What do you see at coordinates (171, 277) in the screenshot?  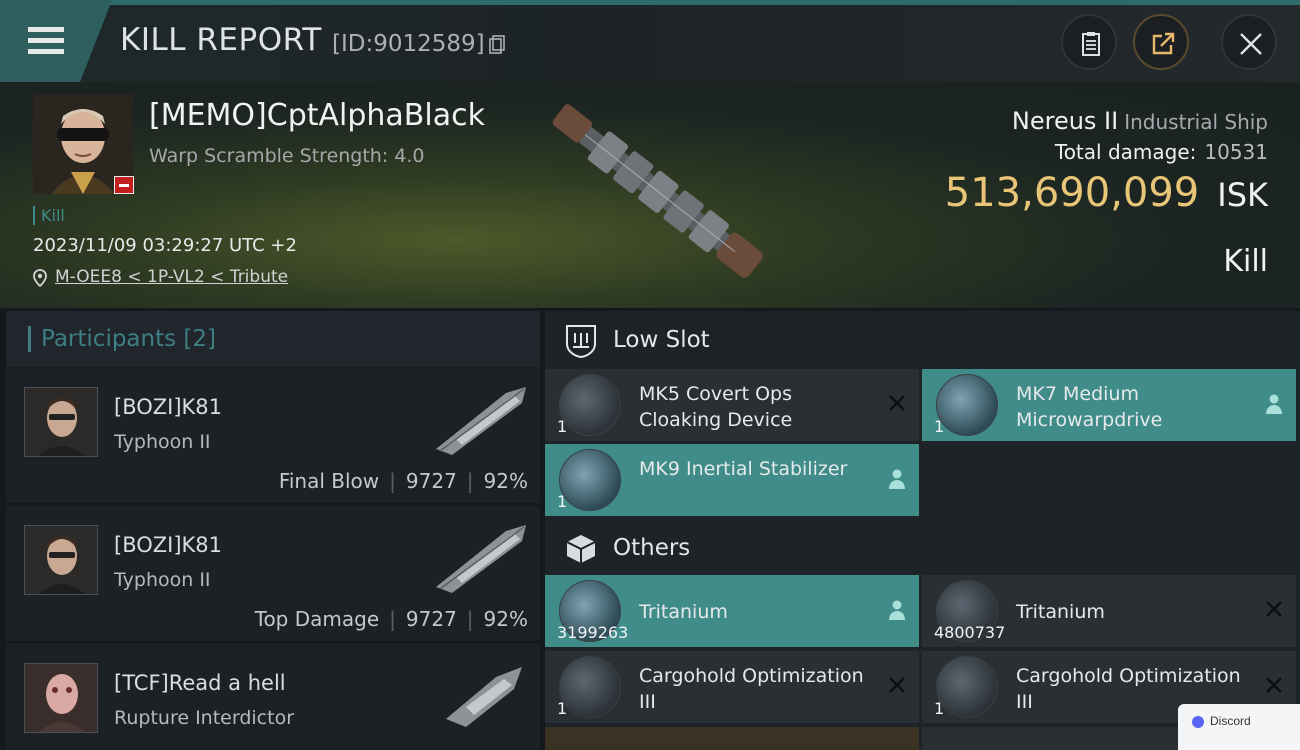 I see `location-link: M-OEE8 < 1P-VL2 < Tribute` at bounding box center [171, 277].